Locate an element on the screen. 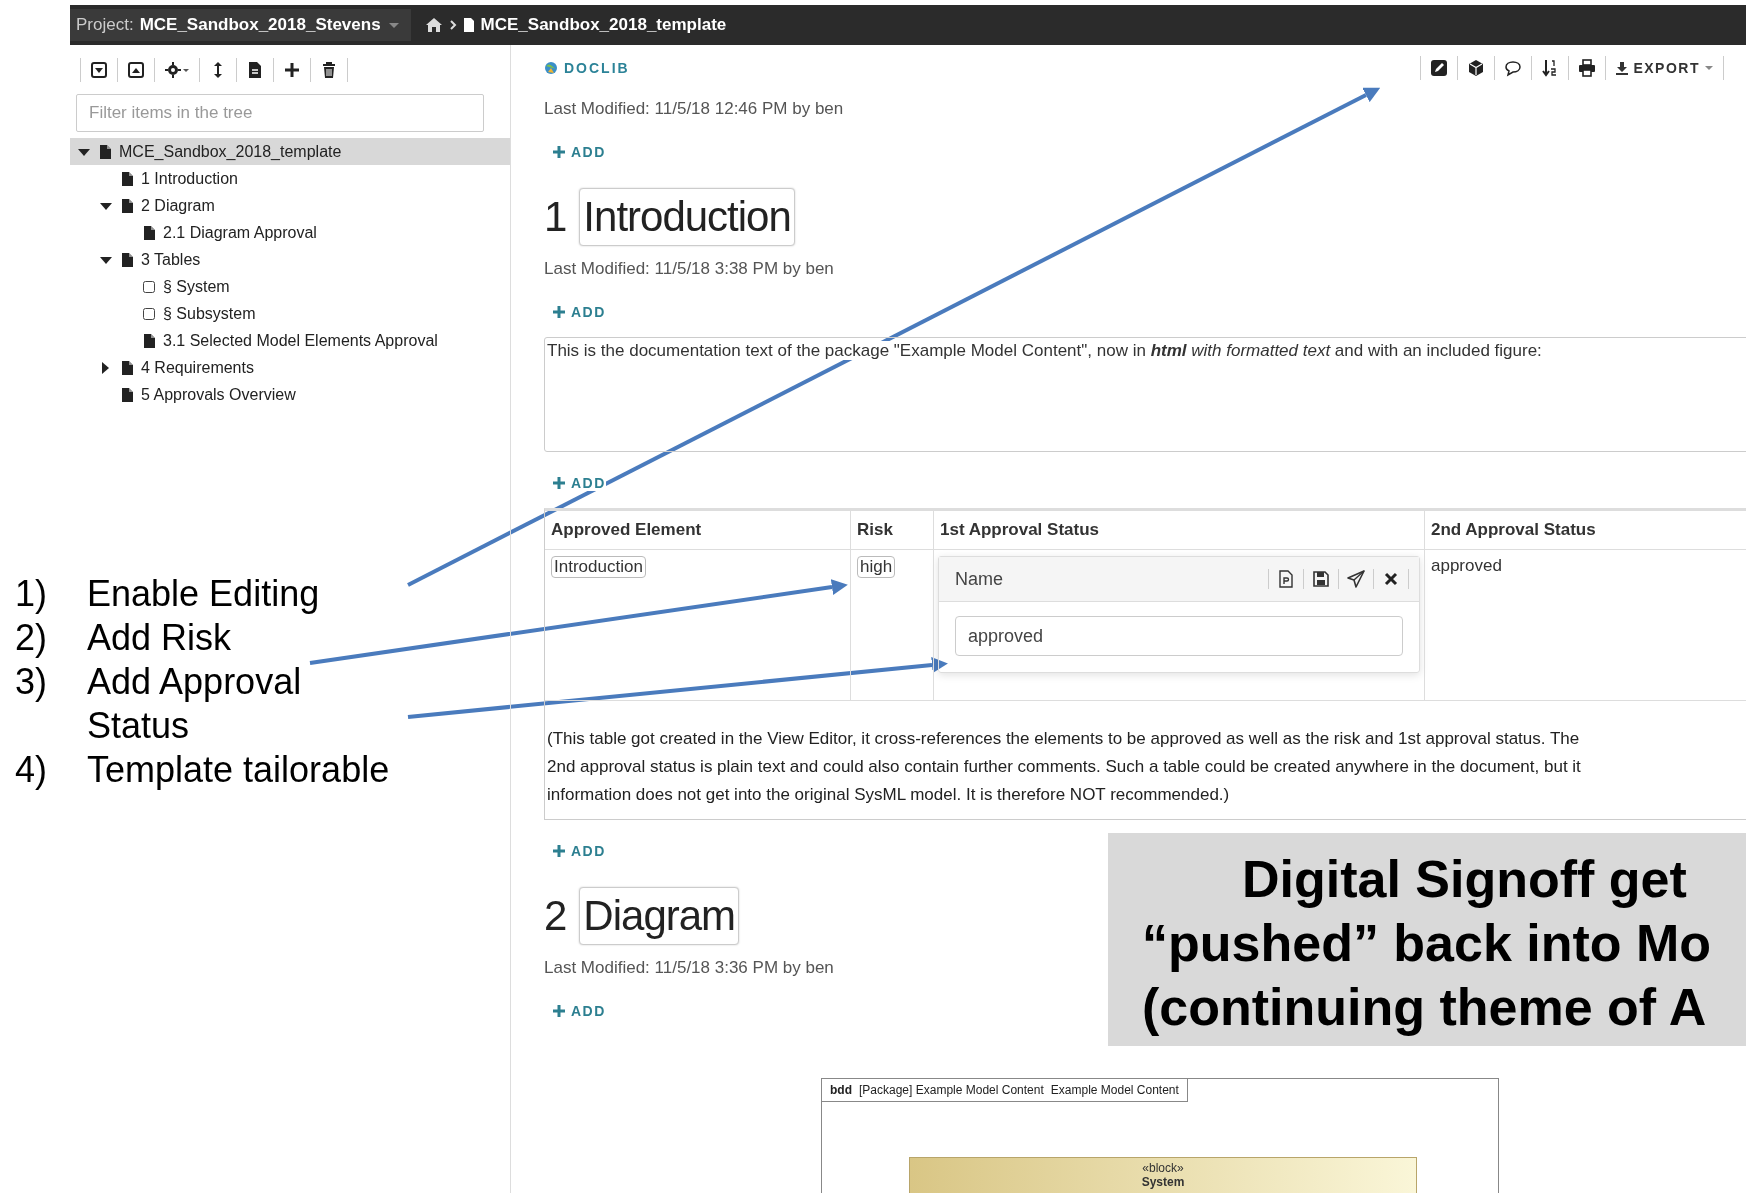 Image resolution: width=1746 pixels, height=1193 pixels. step-text: Enable Editing is located at coordinates (204, 594).